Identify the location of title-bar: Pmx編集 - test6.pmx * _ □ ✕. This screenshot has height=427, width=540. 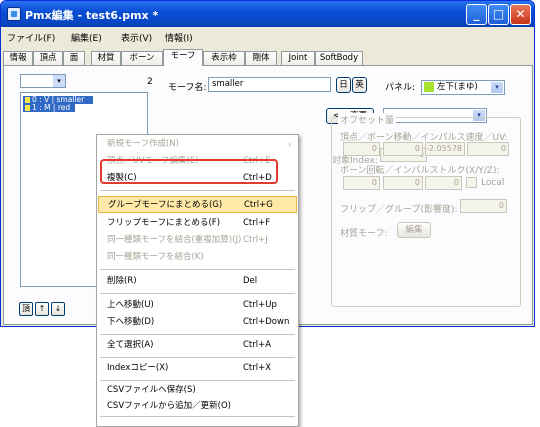
(267, 14).